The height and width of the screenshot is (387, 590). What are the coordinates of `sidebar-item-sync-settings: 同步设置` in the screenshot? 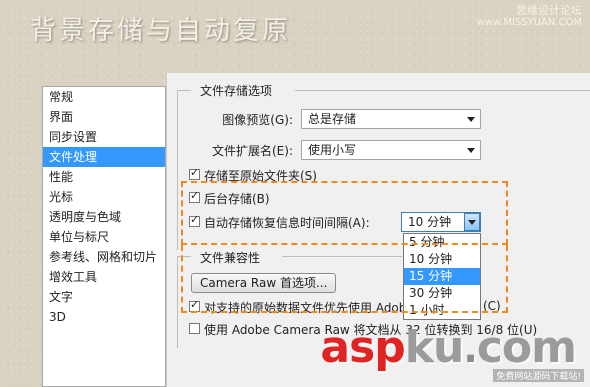 It's located at (104, 137).